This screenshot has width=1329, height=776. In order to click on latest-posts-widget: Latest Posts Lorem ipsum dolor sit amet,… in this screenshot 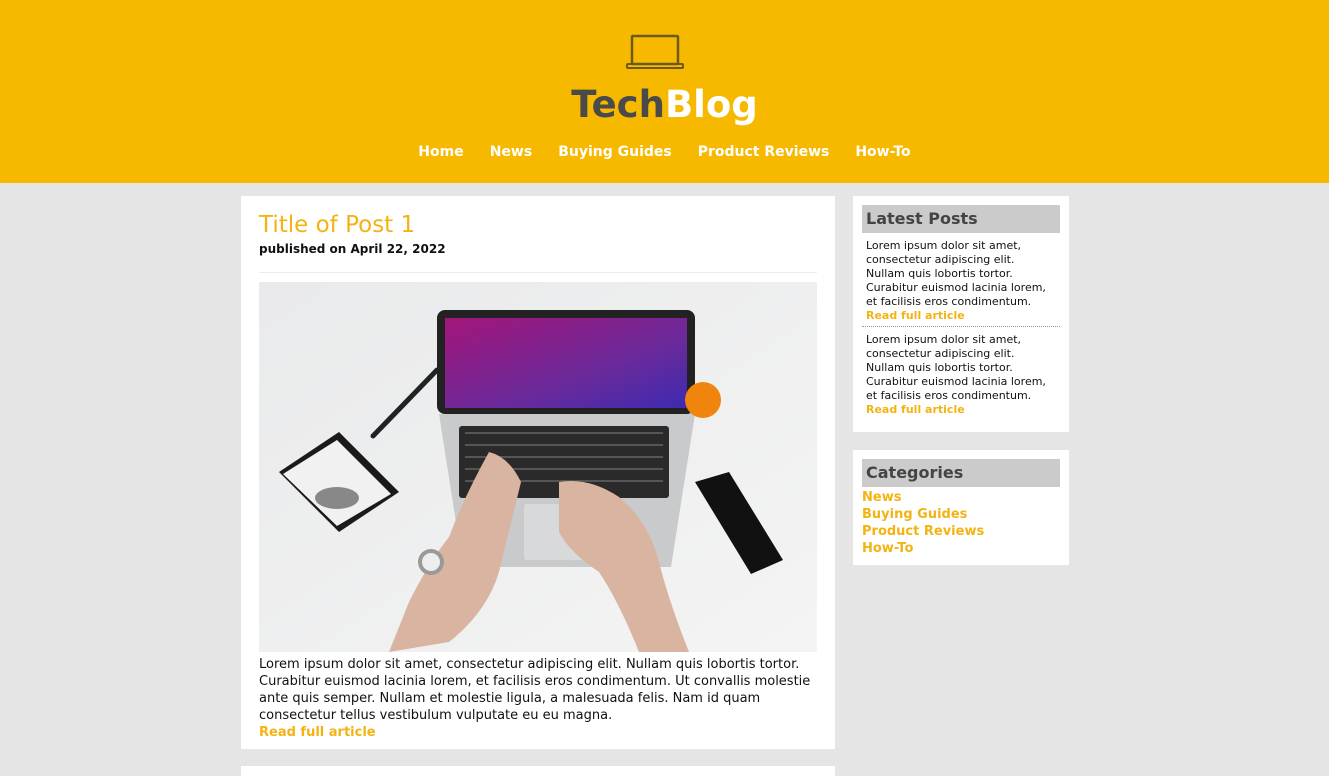, I will do `click(961, 314)`.